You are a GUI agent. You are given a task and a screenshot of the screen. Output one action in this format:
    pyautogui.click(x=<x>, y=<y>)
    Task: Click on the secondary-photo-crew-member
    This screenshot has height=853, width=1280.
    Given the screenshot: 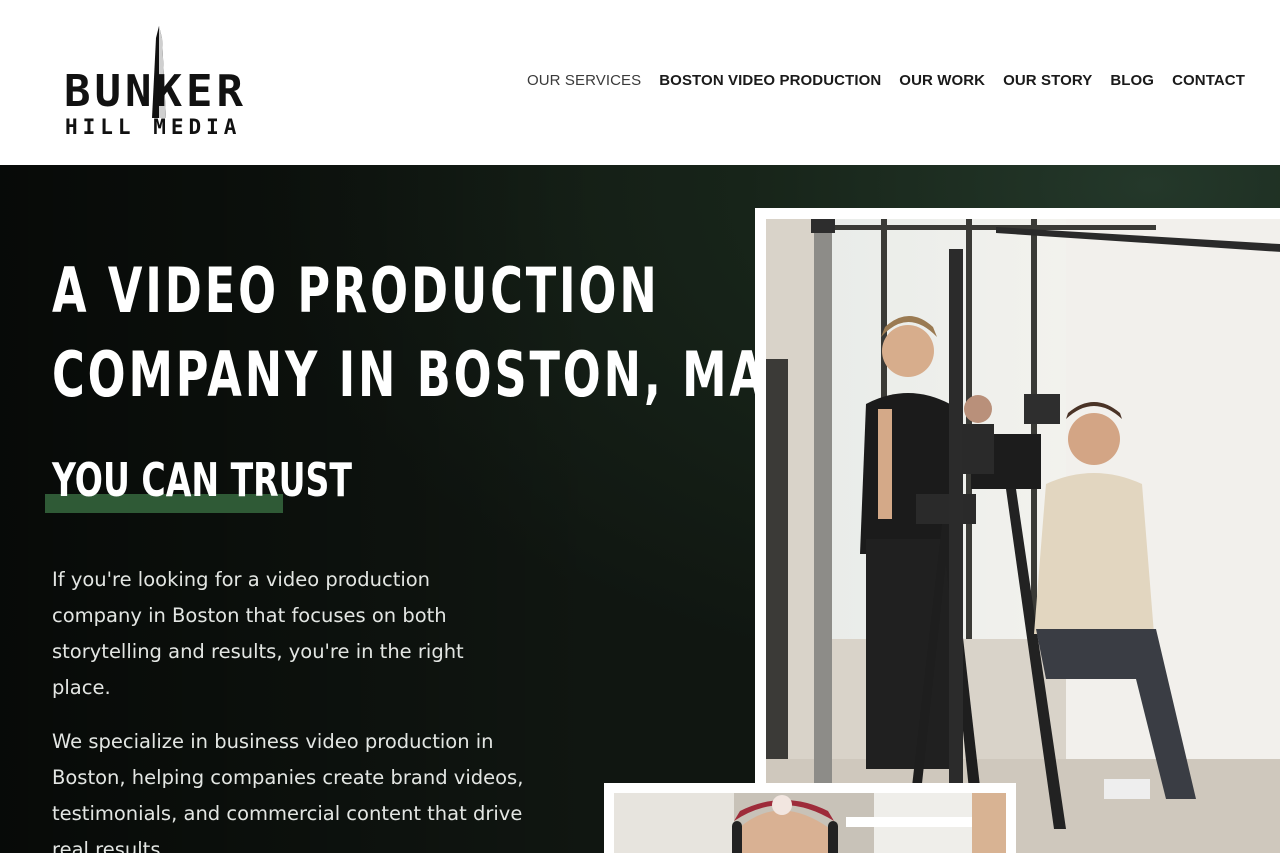 What is the action you would take?
    pyautogui.click(x=810, y=823)
    